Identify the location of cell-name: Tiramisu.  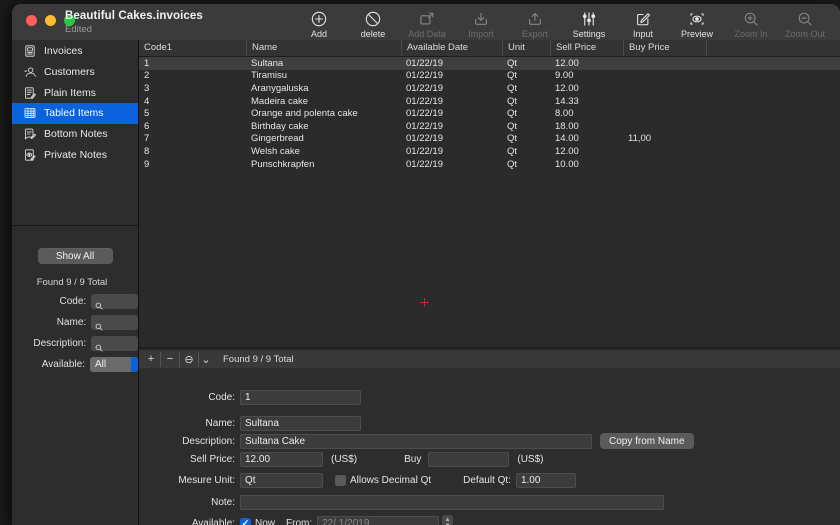
(269, 76).